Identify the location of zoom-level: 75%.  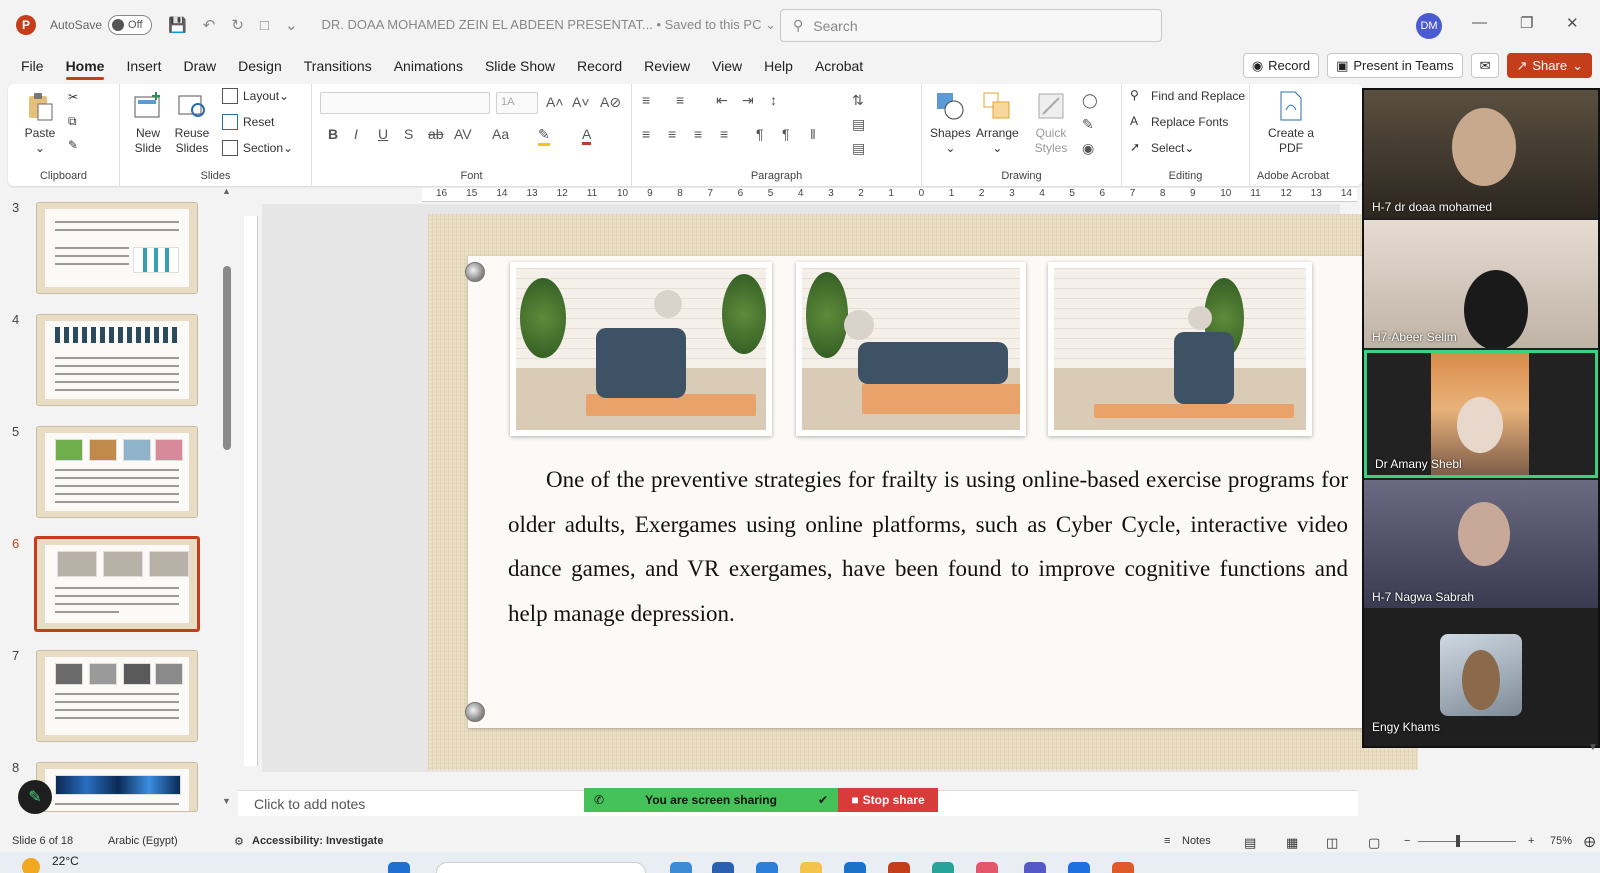
(1561, 841).